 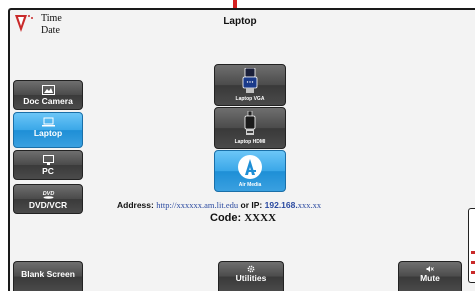 What do you see at coordinates (281, 205) in the screenshot?
I see `ip-prefix: 192.168.` at bounding box center [281, 205].